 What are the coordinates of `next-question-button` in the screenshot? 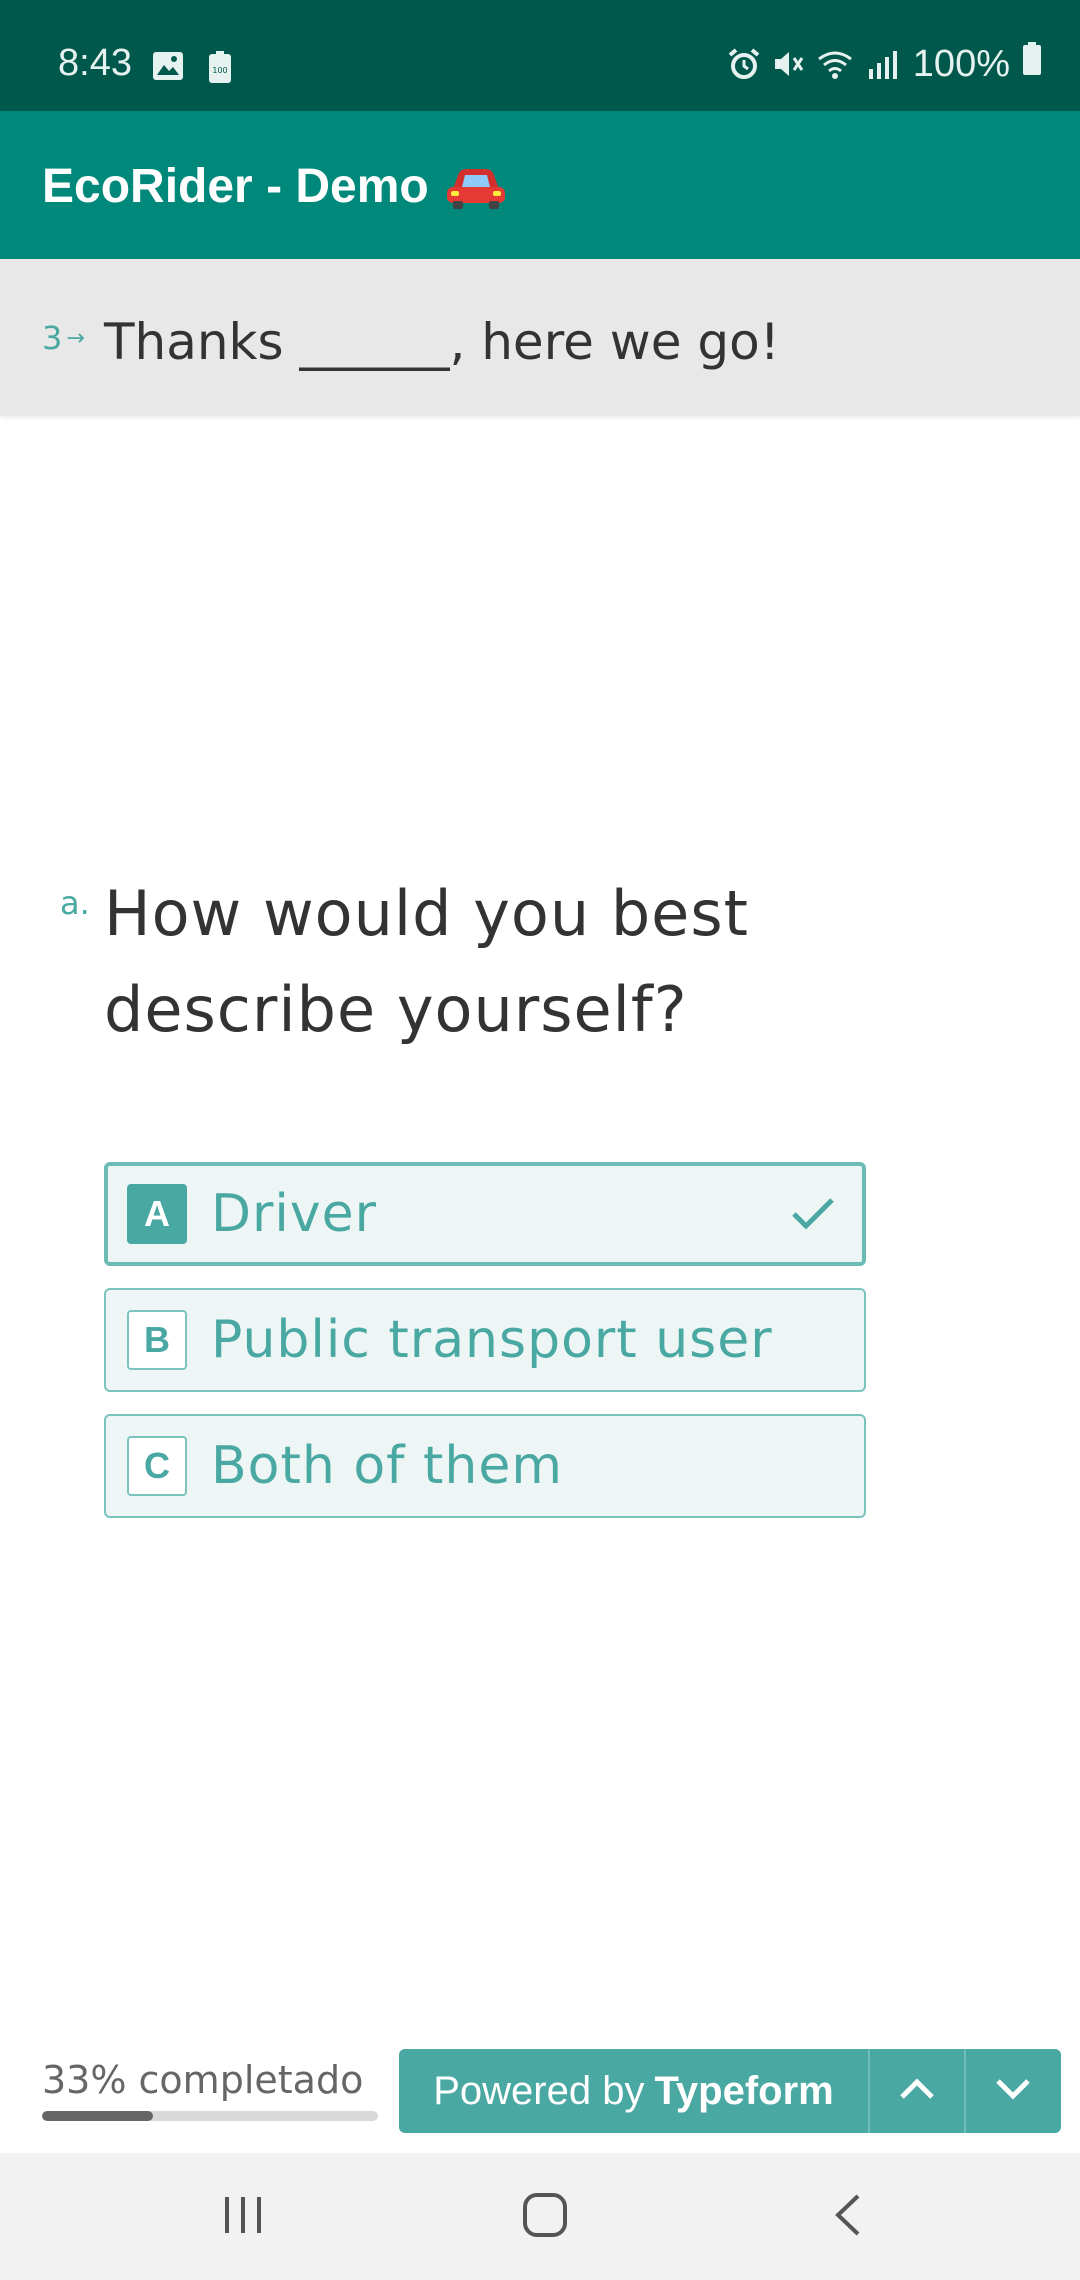 It's located at (1012, 2091).